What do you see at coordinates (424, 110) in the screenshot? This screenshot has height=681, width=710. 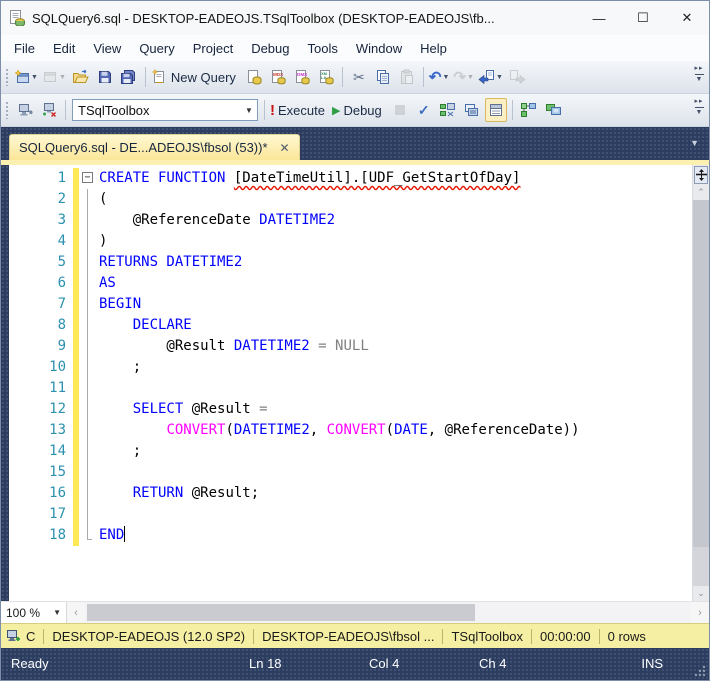 I see `parse-button: ✓` at bounding box center [424, 110].